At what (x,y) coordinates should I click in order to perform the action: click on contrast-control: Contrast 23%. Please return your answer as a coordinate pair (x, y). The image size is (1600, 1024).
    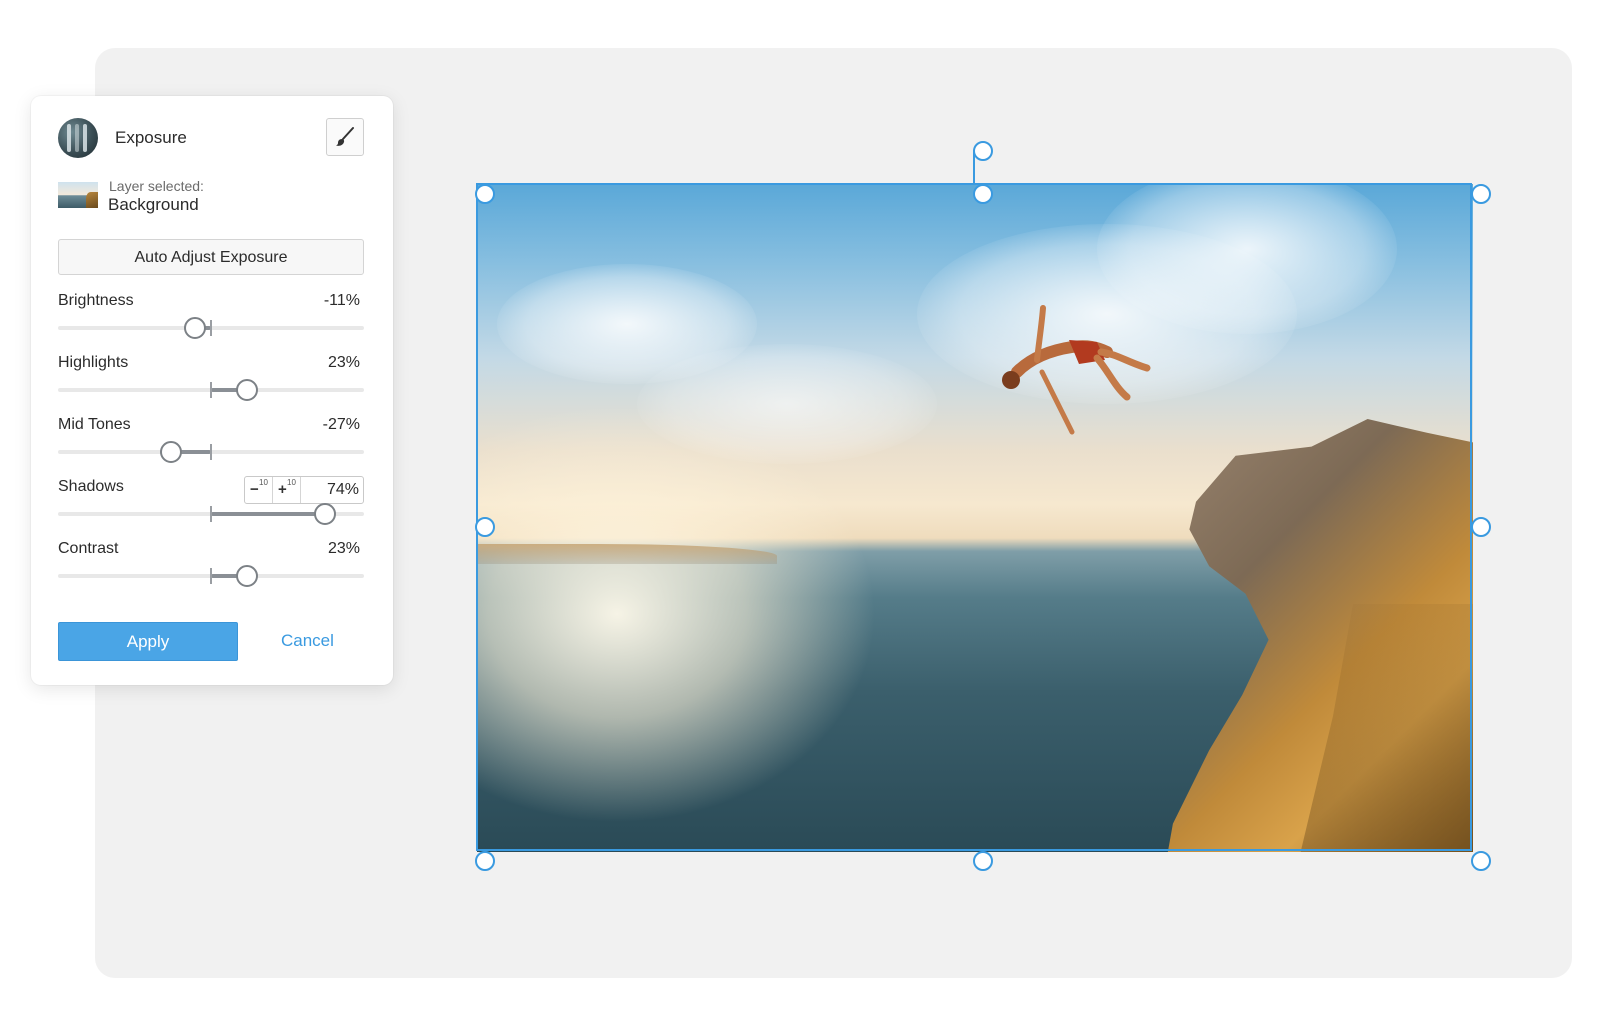
    Looking at the image, I should click on (211, 565).